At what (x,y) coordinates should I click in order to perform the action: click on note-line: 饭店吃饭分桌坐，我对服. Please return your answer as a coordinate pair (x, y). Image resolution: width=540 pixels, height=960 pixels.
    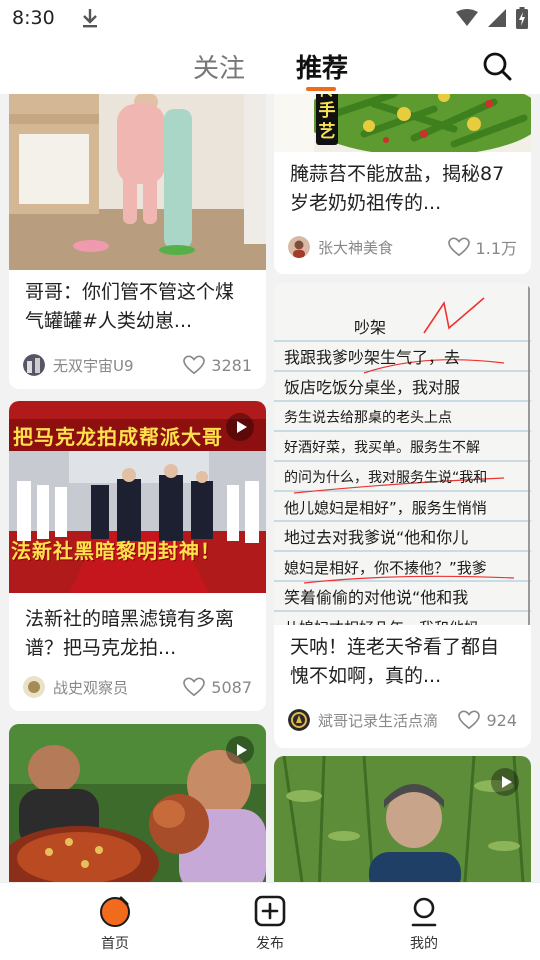
    Looking at the image, I should click on (372, 387).